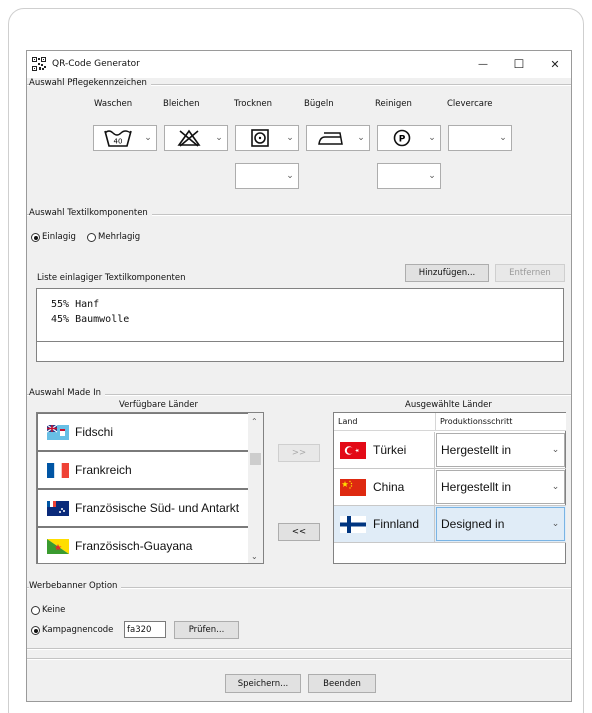 The image size is (592, 713). Describe the element at coordinates (75, 304) in the screenshot. I see `textile-line-1: 55% Hanf` at that location.